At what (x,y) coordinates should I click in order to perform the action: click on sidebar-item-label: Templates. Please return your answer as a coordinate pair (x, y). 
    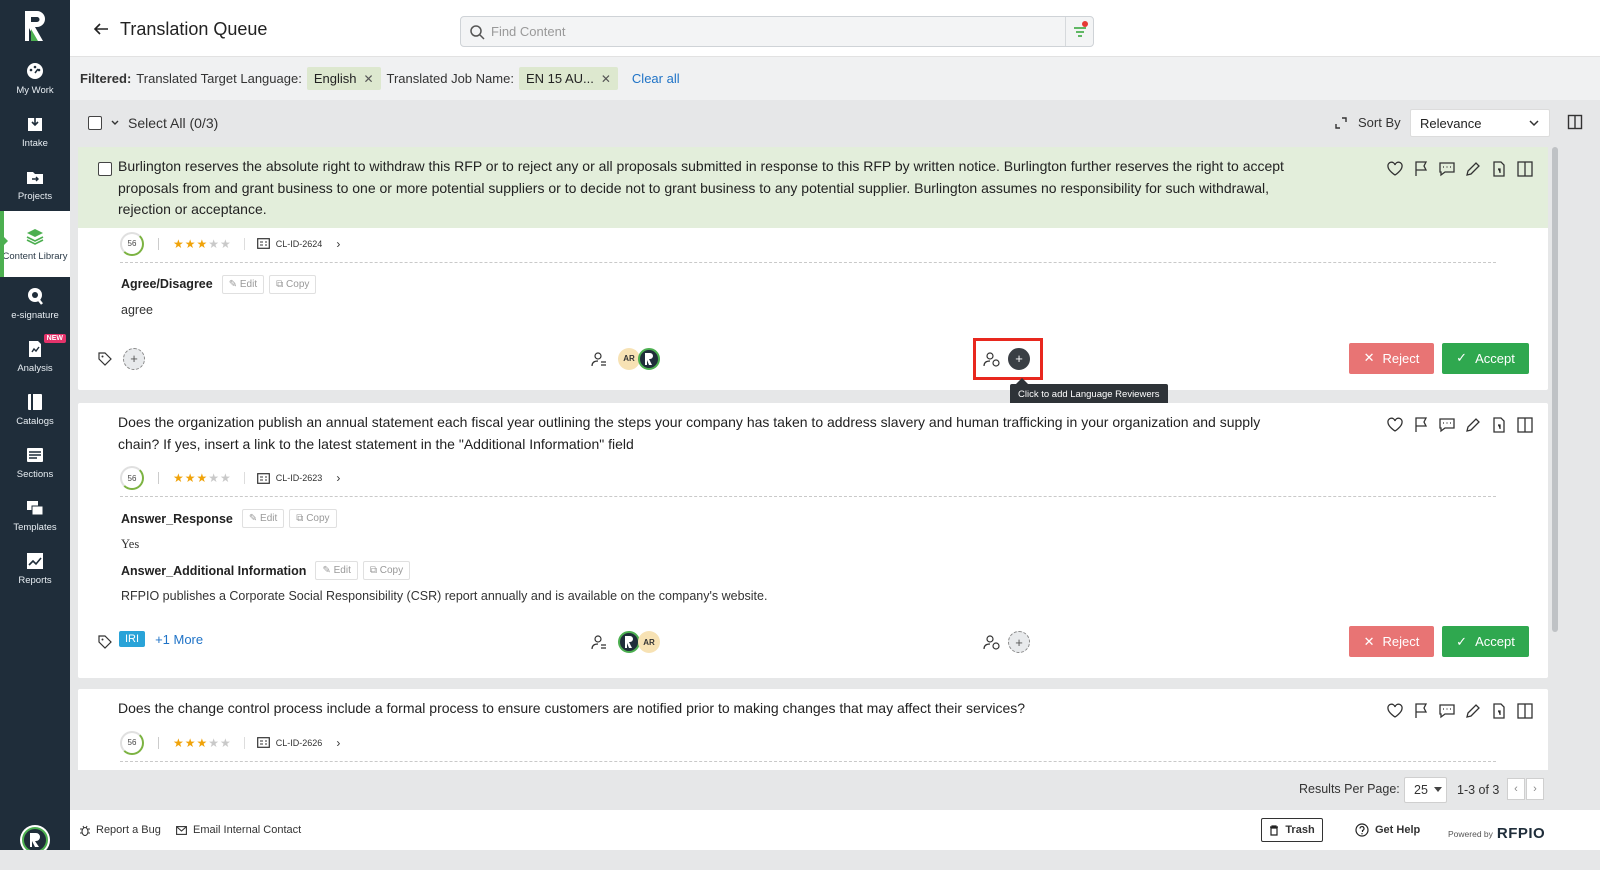
    Looking at the image, I should click on (35, 527).